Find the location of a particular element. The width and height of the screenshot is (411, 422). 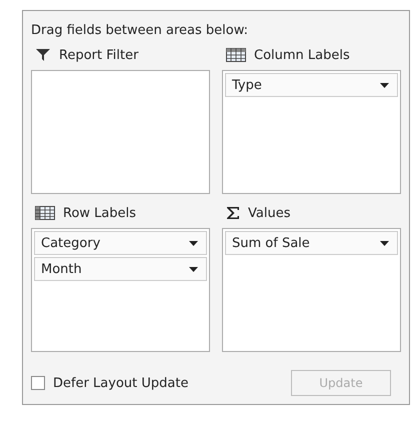

field-item: Category is located at coordinates (120, 243).